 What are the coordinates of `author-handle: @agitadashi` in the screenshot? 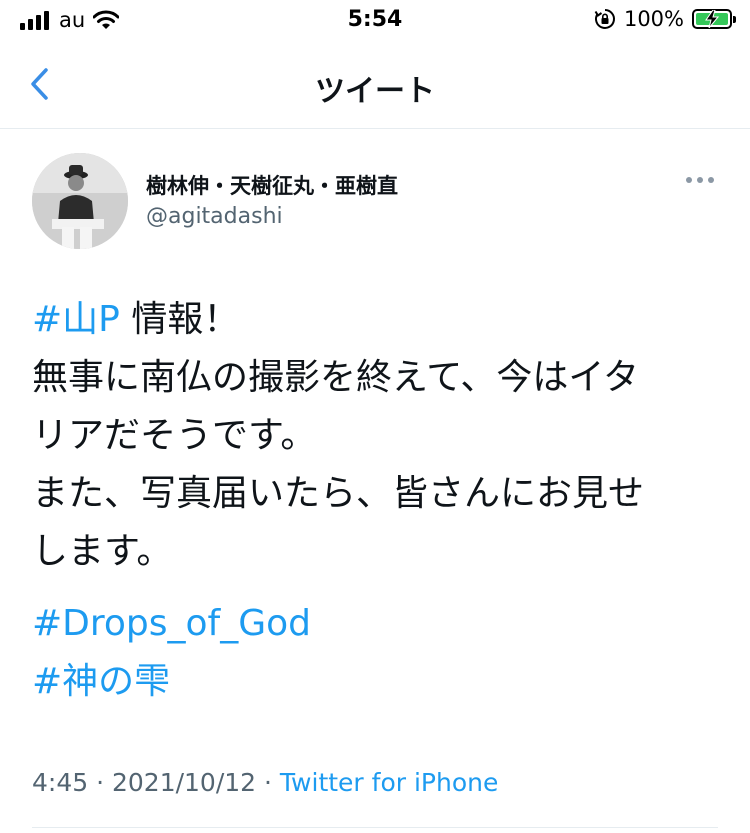 It's located at (214, 216).